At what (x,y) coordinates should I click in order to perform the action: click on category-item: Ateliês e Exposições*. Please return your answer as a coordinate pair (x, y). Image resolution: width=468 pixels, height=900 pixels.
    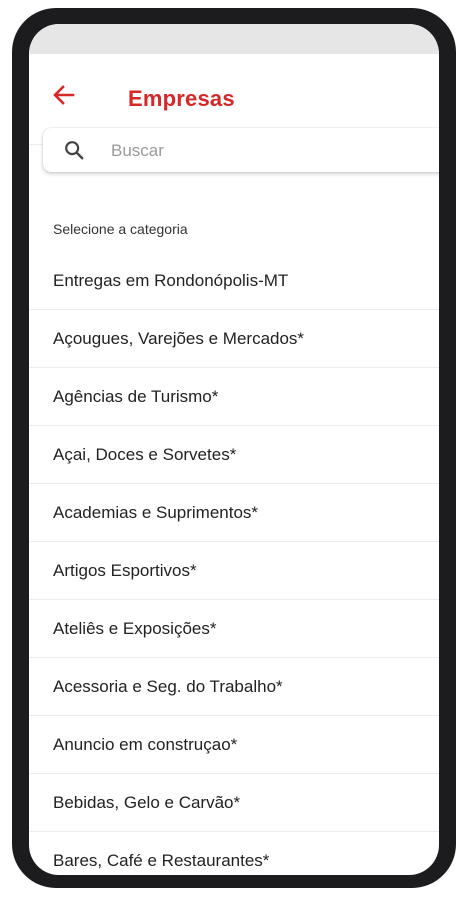
    Looking at the image, I should click on (234, 629).